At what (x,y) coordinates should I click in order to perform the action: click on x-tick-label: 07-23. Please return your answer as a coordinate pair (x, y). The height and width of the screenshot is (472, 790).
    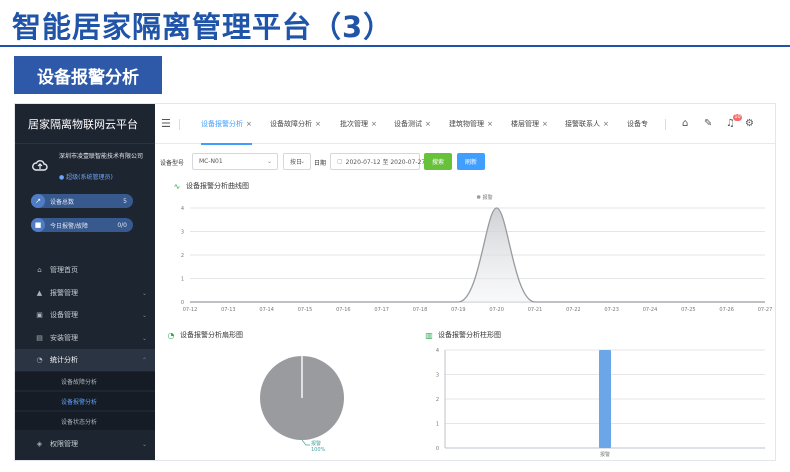
    Looking at the image, I should click on (611, 310).